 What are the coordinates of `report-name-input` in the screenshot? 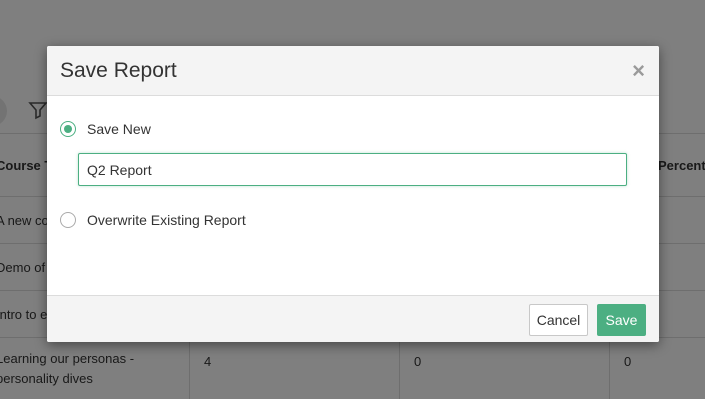 It's located at (352, 169).